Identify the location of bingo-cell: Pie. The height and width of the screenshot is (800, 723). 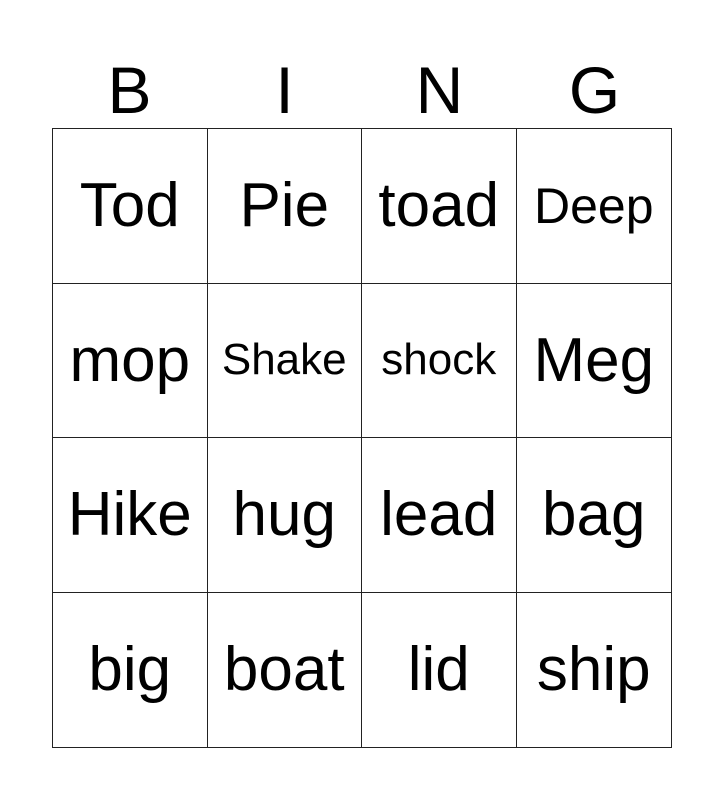
(284, 206).